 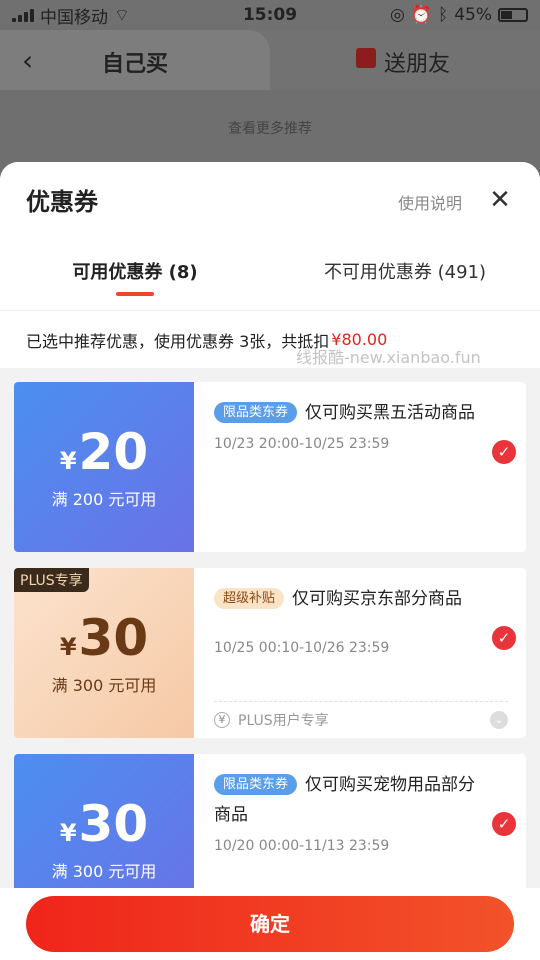 I want to click on plus-note-row: ¥ PLUS用户专享 ⌄, so click(x=361, y=715).